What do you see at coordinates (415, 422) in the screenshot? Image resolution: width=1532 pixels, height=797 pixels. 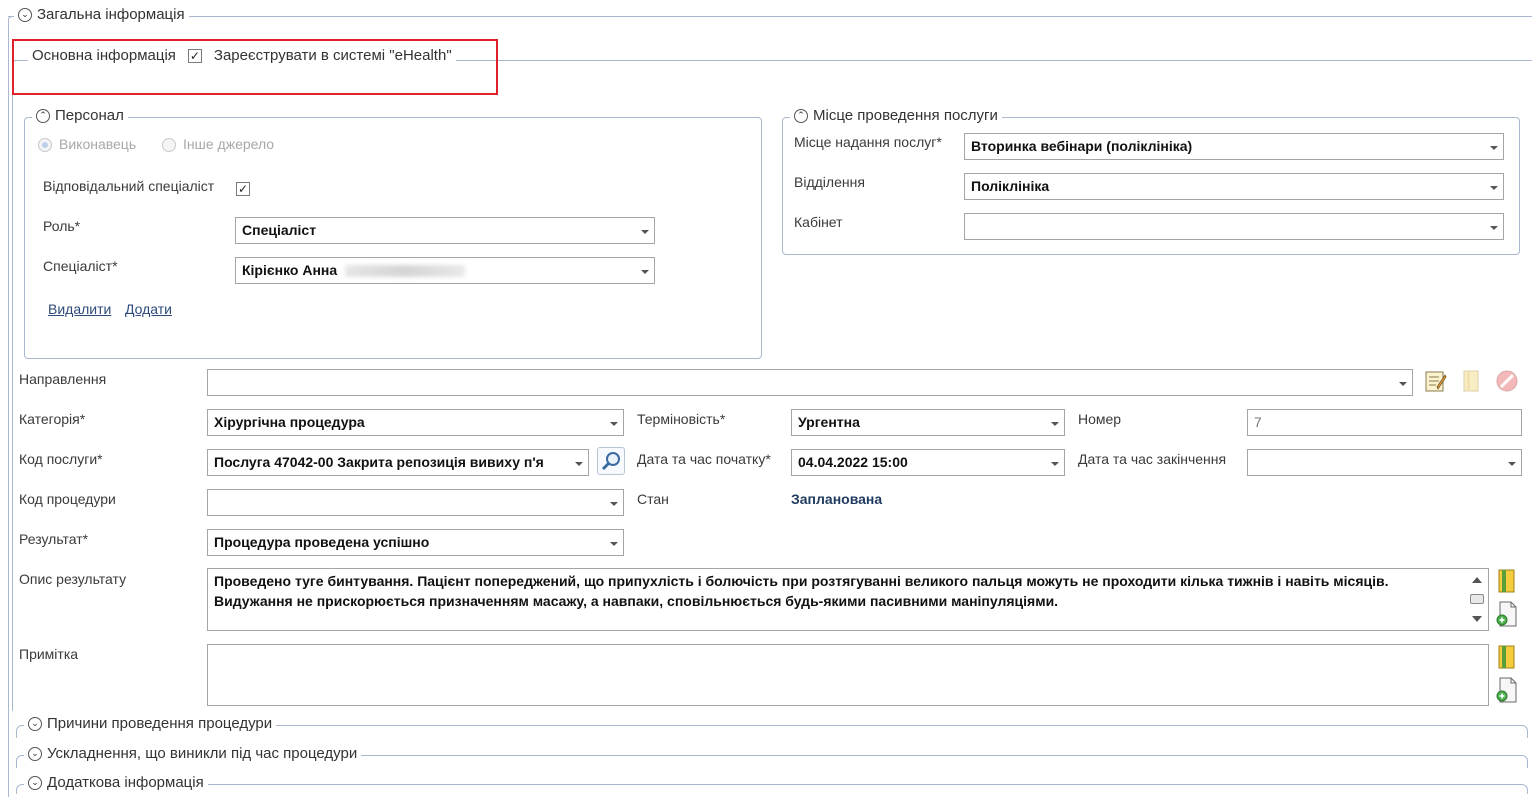 I see `category-select: Хірургічна процедура` at bounding box center [415, 422].